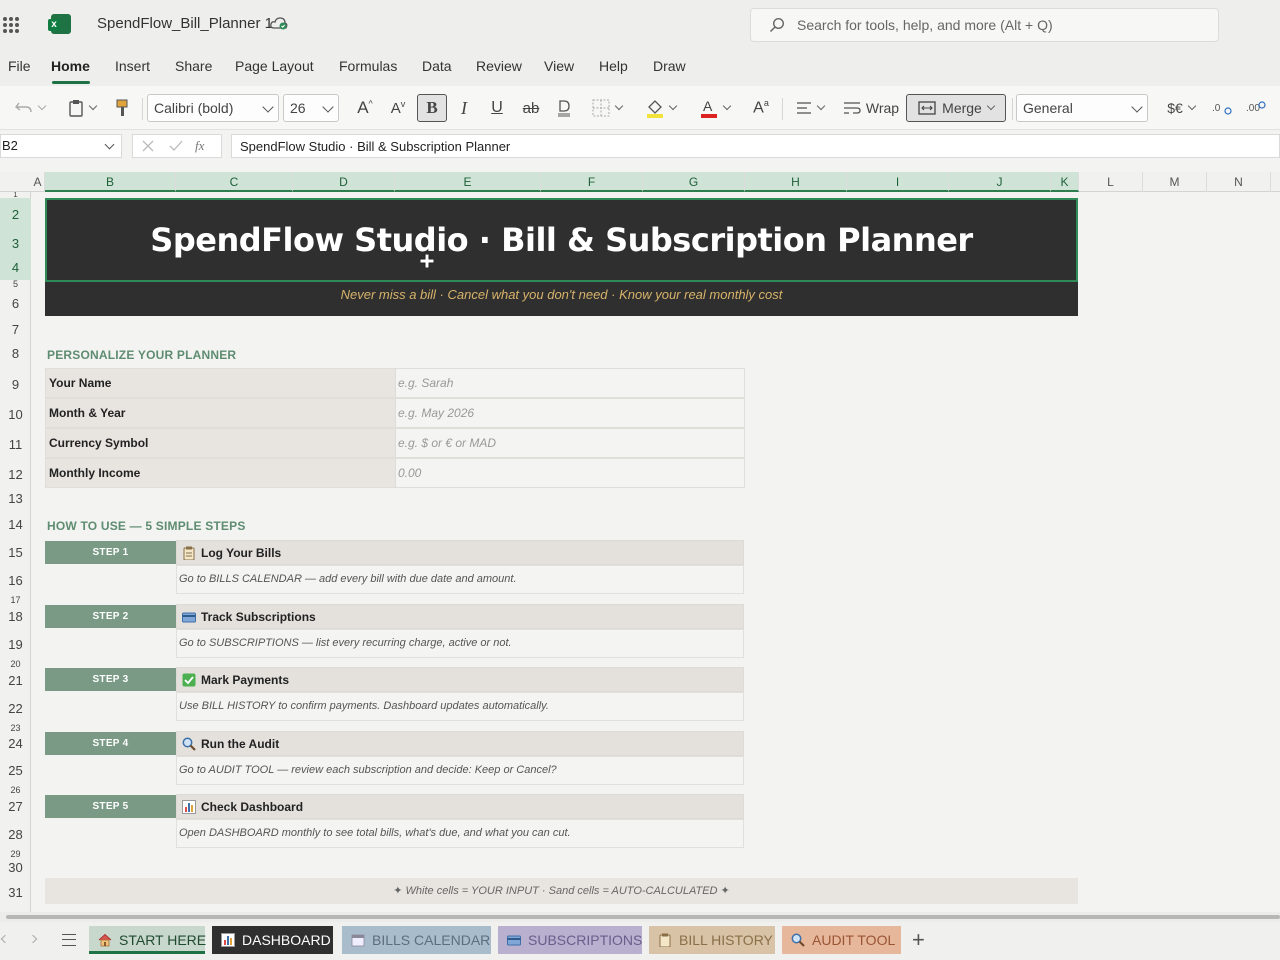 The height and width of the screenshot is (960, 1280). What do you see at coordinates (15, 581) in the screenshot?
I see `row-header: 16` at bounding box center [15, 581].